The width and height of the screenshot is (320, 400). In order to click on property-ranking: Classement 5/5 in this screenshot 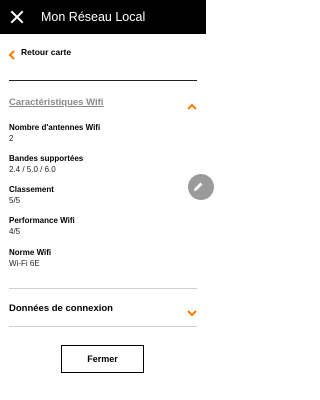, I will do `click(31, 195)`.